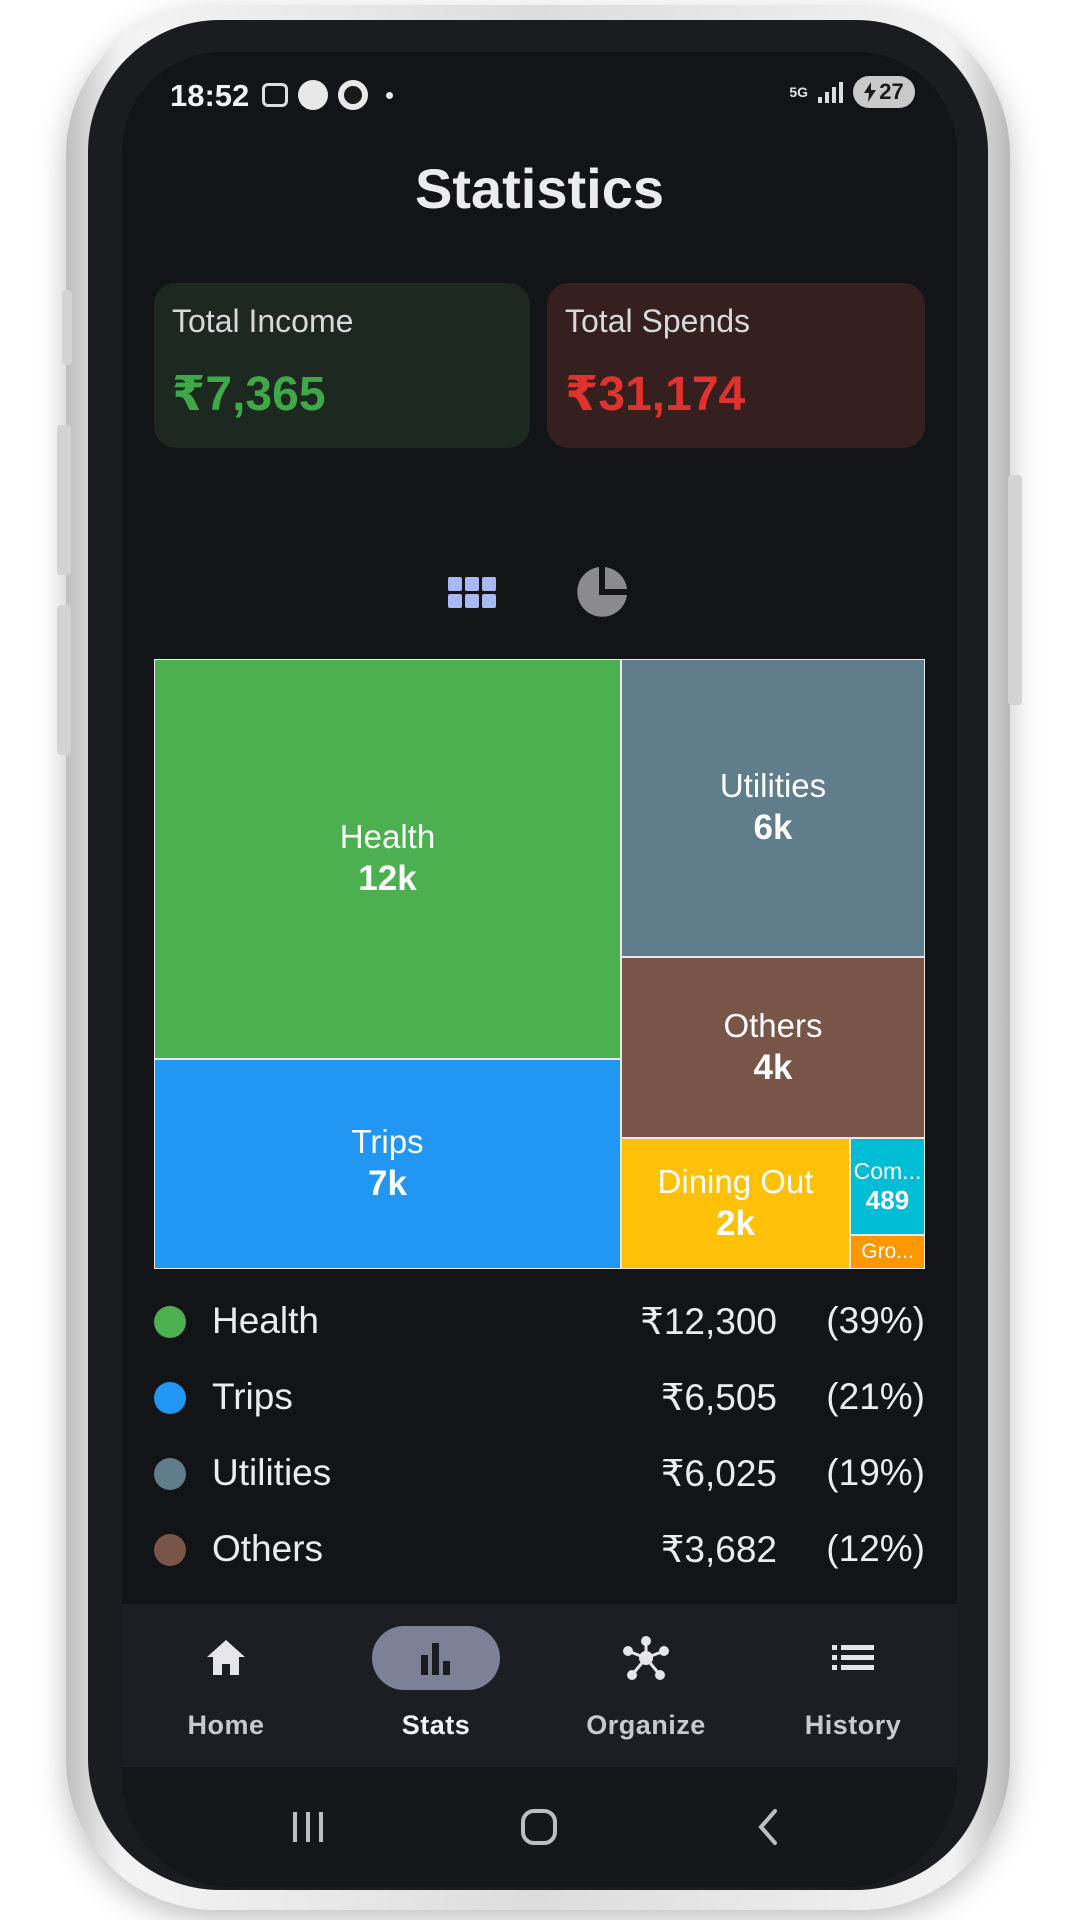 This screenshot has height=1920, width=1080. I want to click on recents-button, so click(308, 1827).